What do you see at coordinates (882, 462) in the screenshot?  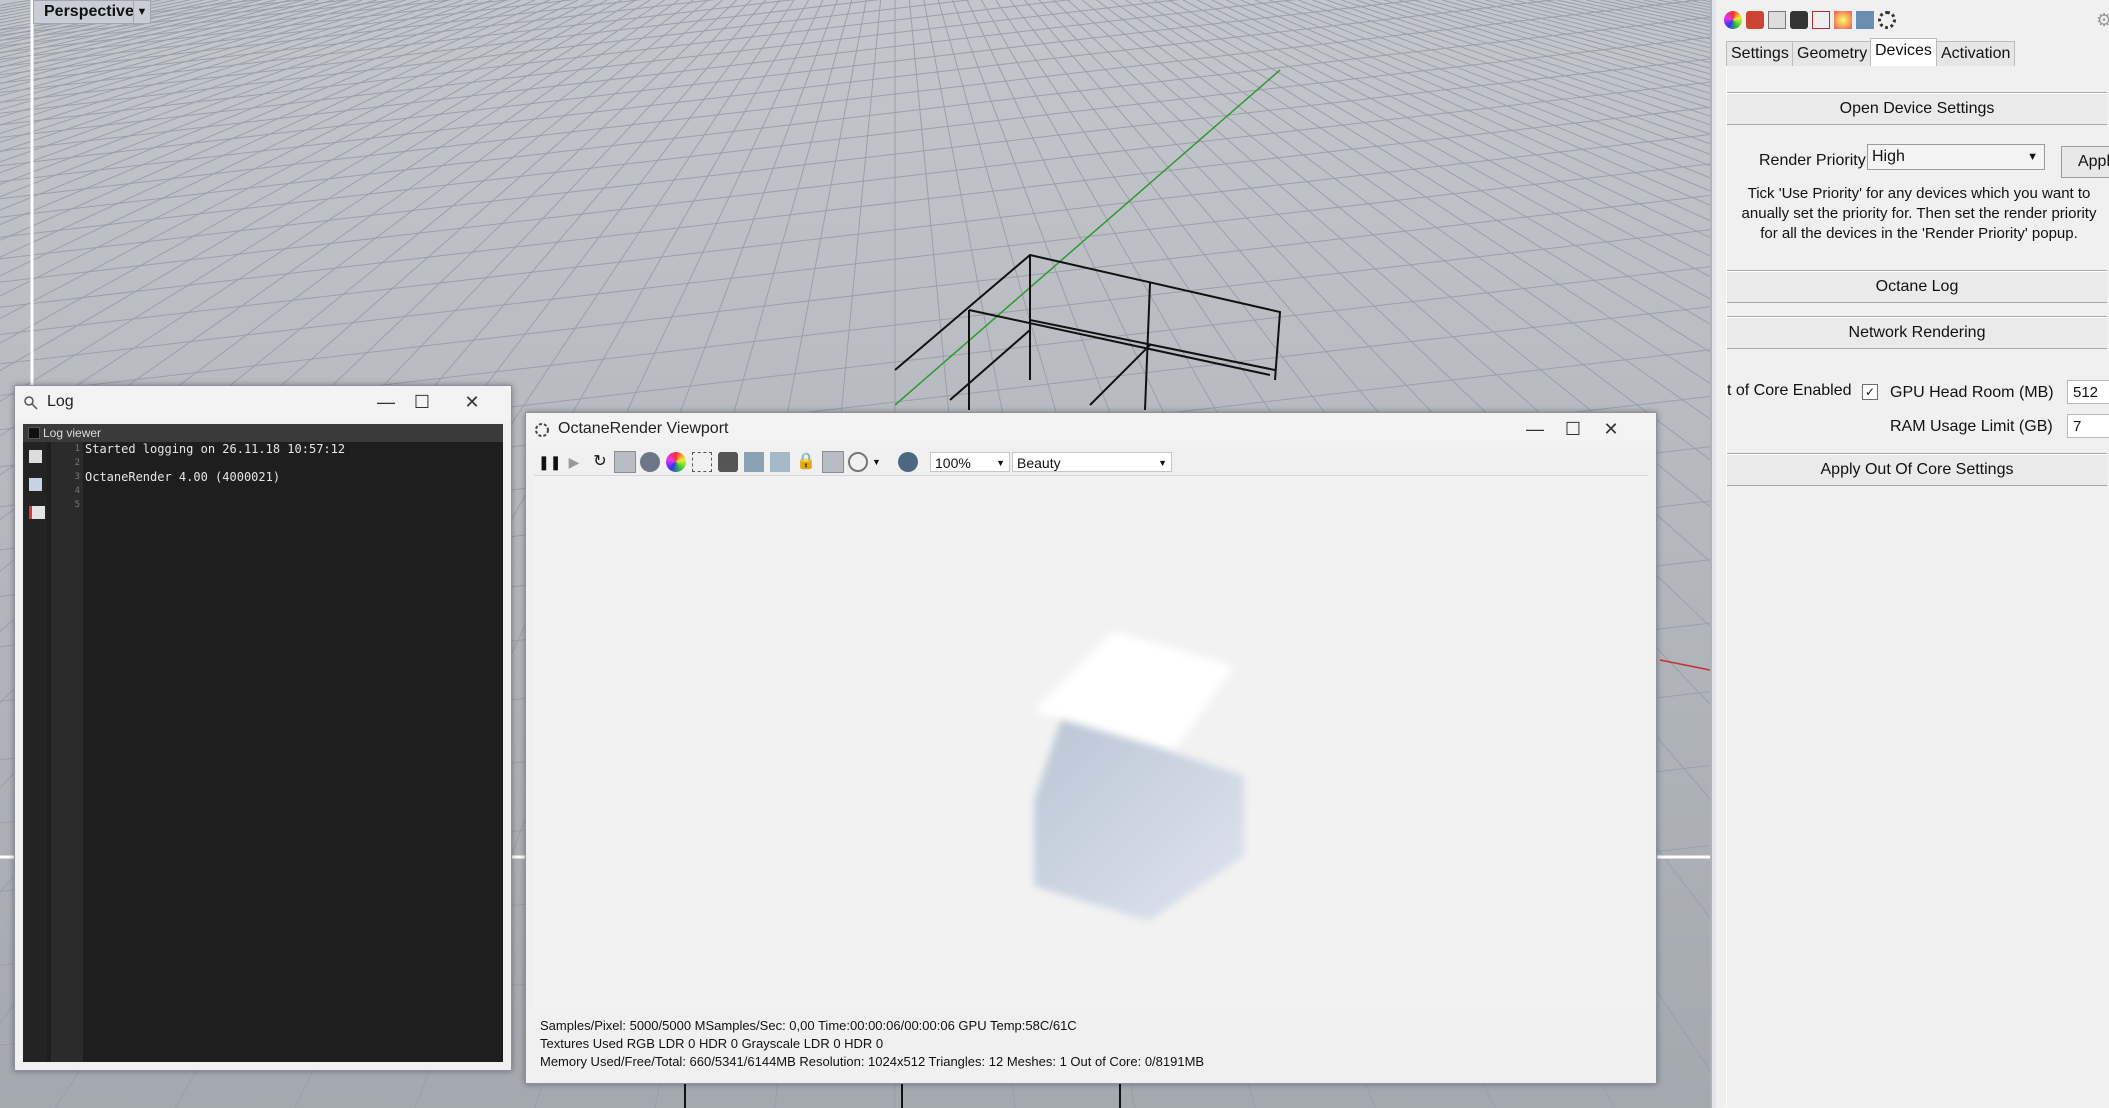 I see `picker-dropdown-icon: ▼` at bounding box center [882, 462].